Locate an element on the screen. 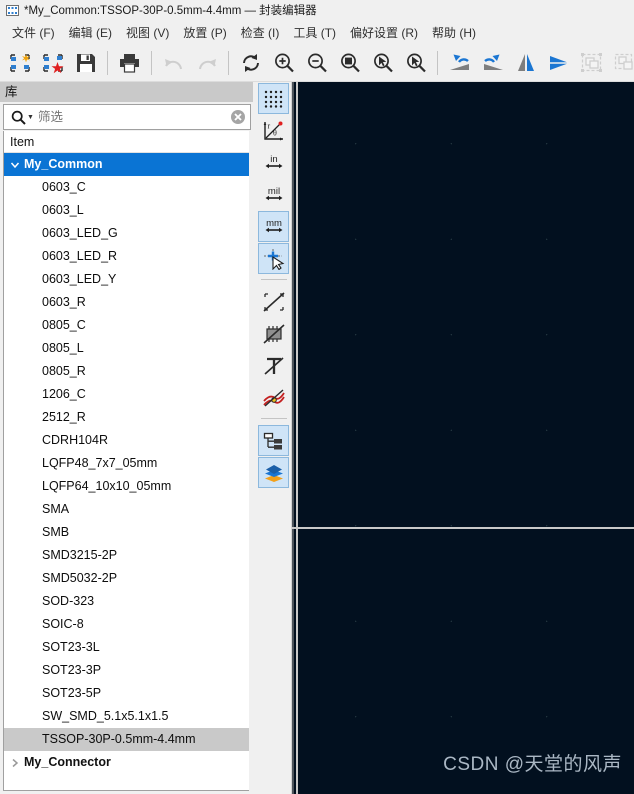 This screenshot has width=634, height=794. show-footprint-sketch-icon is located at coordinates (273, 333).